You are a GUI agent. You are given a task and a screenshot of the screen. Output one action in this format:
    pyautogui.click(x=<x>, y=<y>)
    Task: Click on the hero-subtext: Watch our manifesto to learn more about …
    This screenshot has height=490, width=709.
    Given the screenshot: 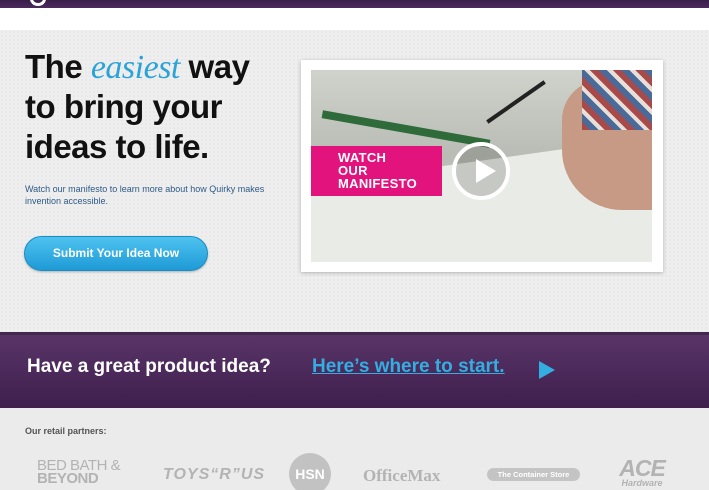 What is the action you would take?
    pyautogui.click(x=145, y=195)
    